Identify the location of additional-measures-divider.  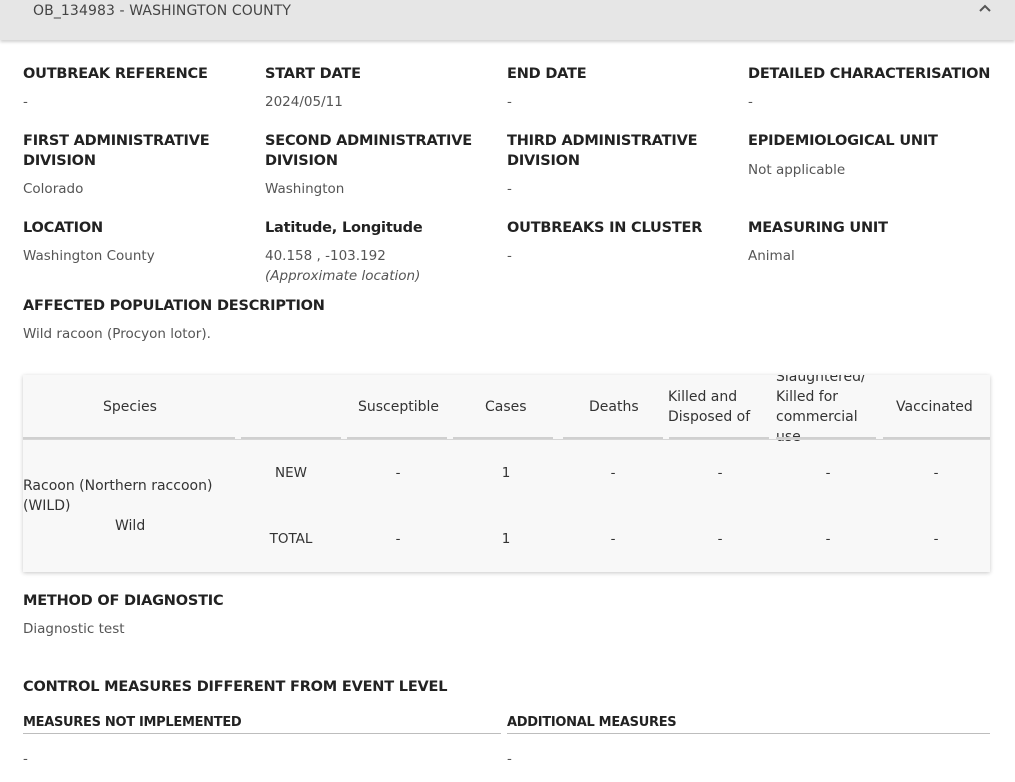
(748, 733).